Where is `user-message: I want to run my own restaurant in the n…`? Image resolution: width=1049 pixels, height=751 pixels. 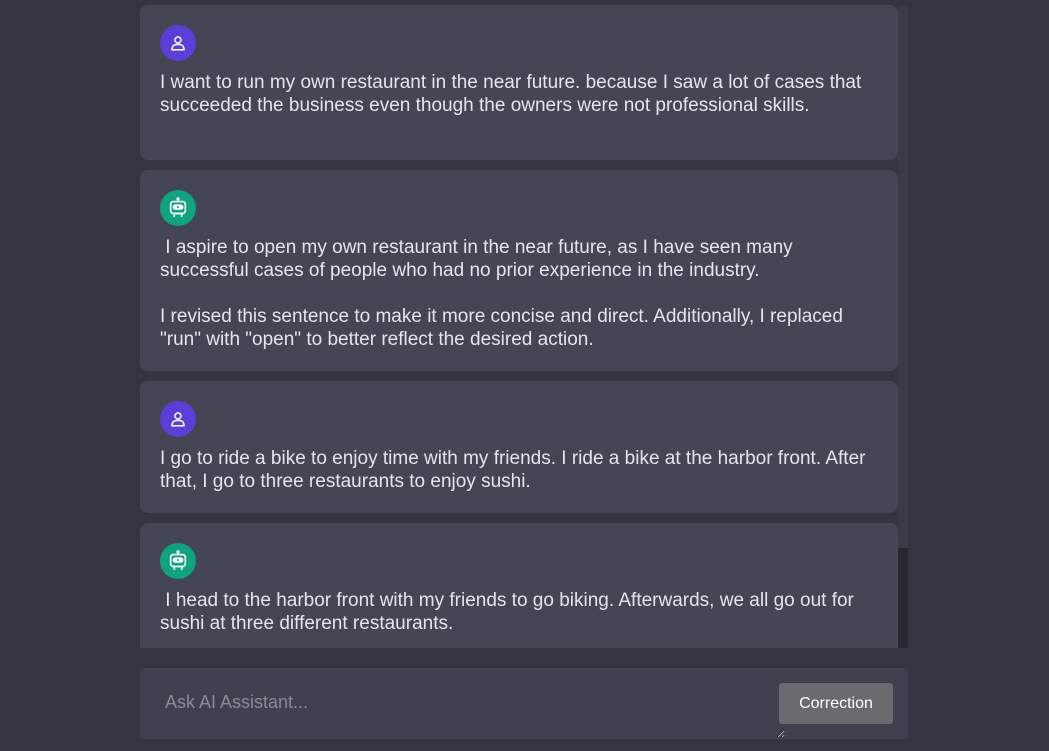 user-message: I want to run my own restaurant in the n… is located at coordinates (519, 82).